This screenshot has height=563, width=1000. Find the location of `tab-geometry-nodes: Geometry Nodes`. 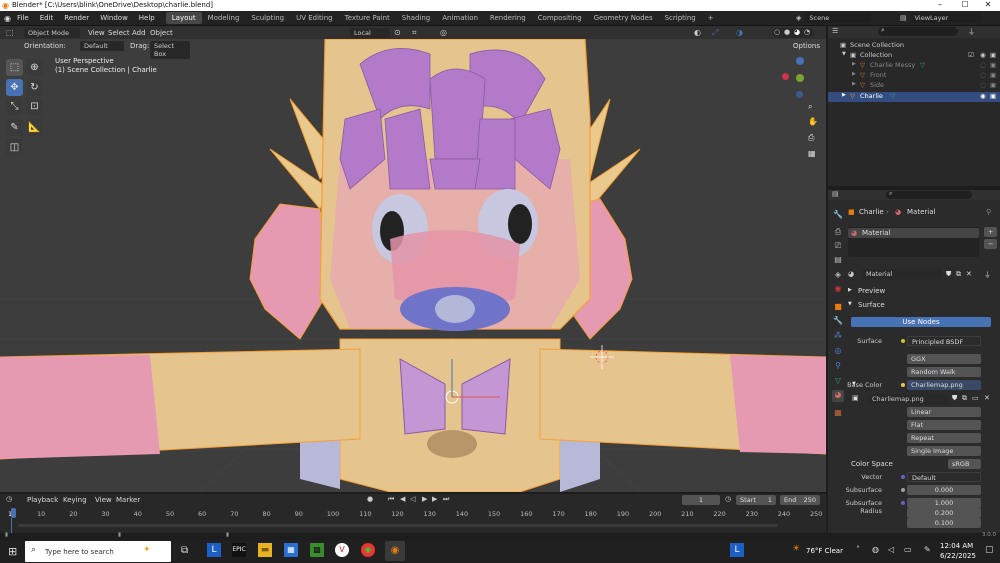

tab-geometry-nodes: Geometry Nodes is located at coordinates (623, 18).